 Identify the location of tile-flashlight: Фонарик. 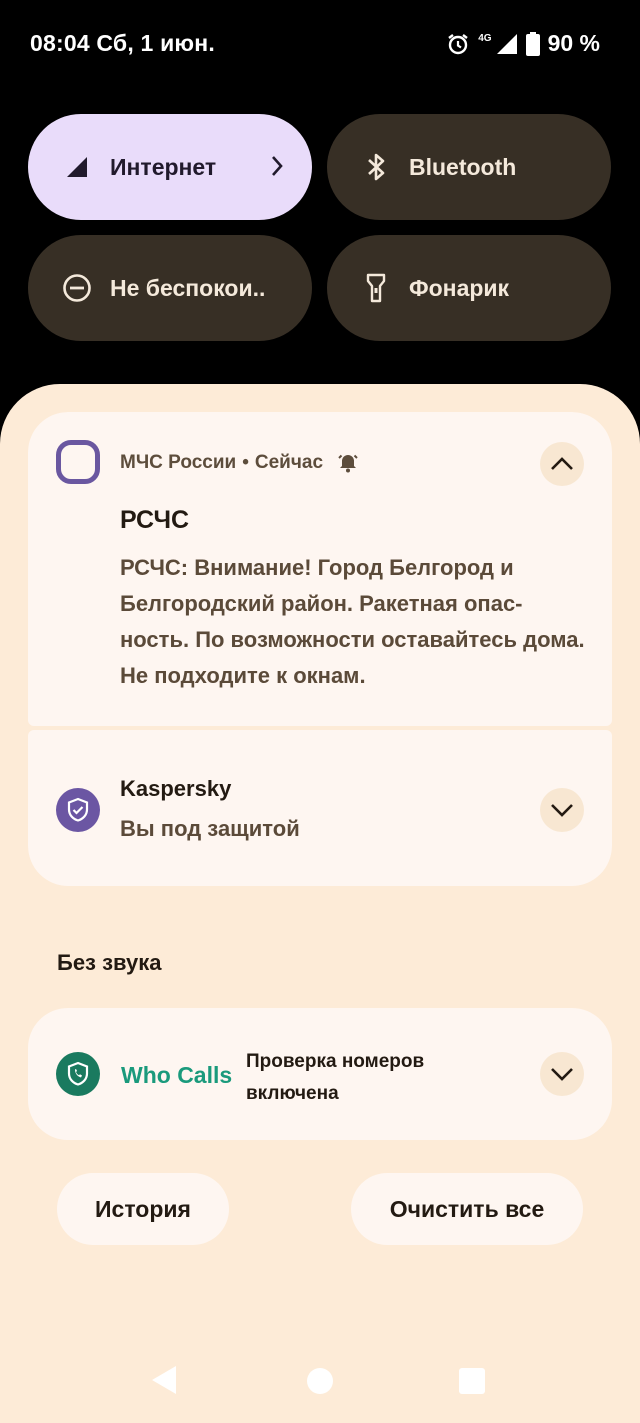
(469, 288).